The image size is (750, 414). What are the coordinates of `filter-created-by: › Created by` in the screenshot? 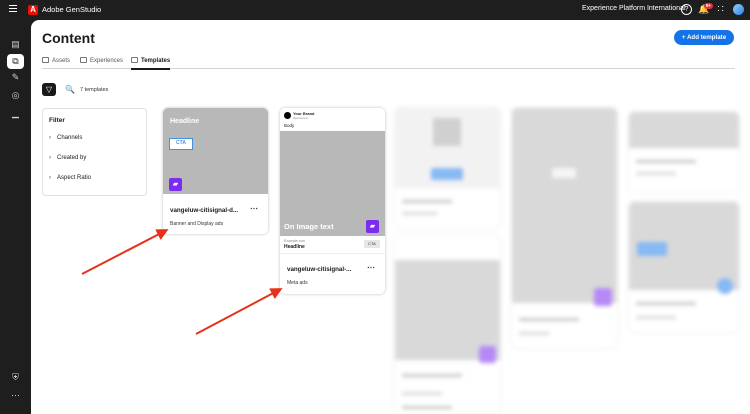 It's located at (67, 158).